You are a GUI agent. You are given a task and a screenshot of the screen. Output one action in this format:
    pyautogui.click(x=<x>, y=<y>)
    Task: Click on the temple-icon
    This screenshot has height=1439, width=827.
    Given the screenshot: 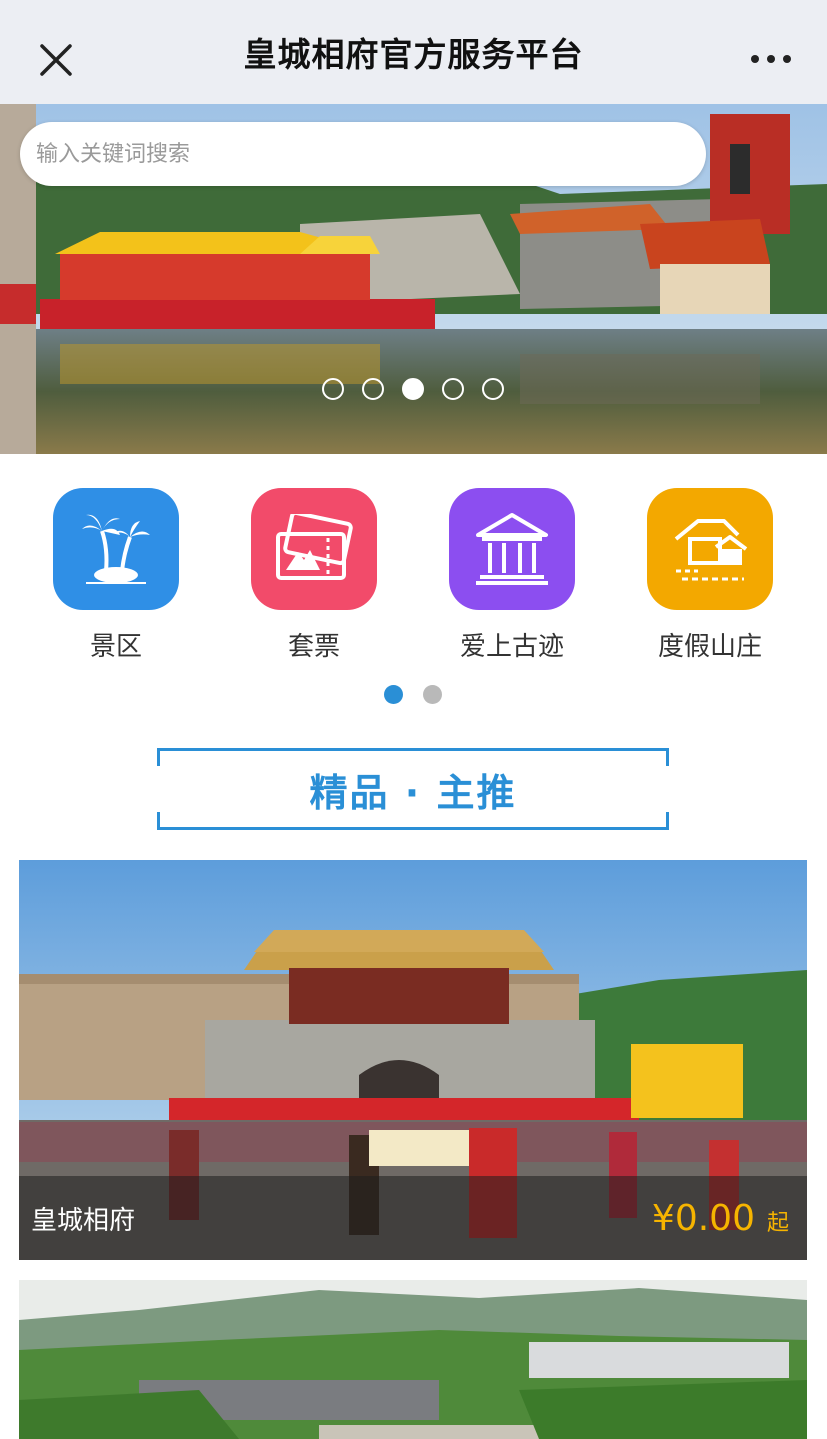 What is the action you would take?
    pyautogui.click(x=512, y=549)
    